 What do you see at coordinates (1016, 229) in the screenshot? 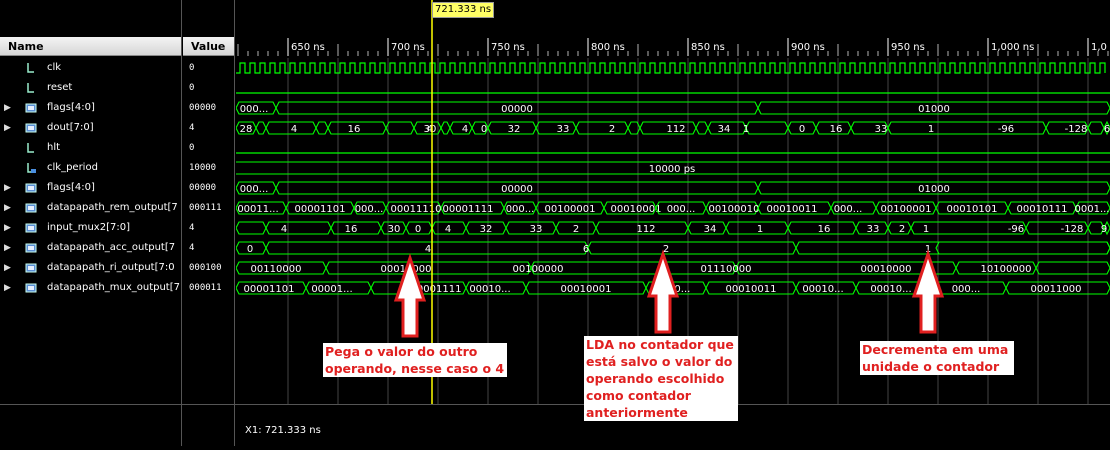
I see `input-mux2-value: -96` at bounding box center [1016, 229].